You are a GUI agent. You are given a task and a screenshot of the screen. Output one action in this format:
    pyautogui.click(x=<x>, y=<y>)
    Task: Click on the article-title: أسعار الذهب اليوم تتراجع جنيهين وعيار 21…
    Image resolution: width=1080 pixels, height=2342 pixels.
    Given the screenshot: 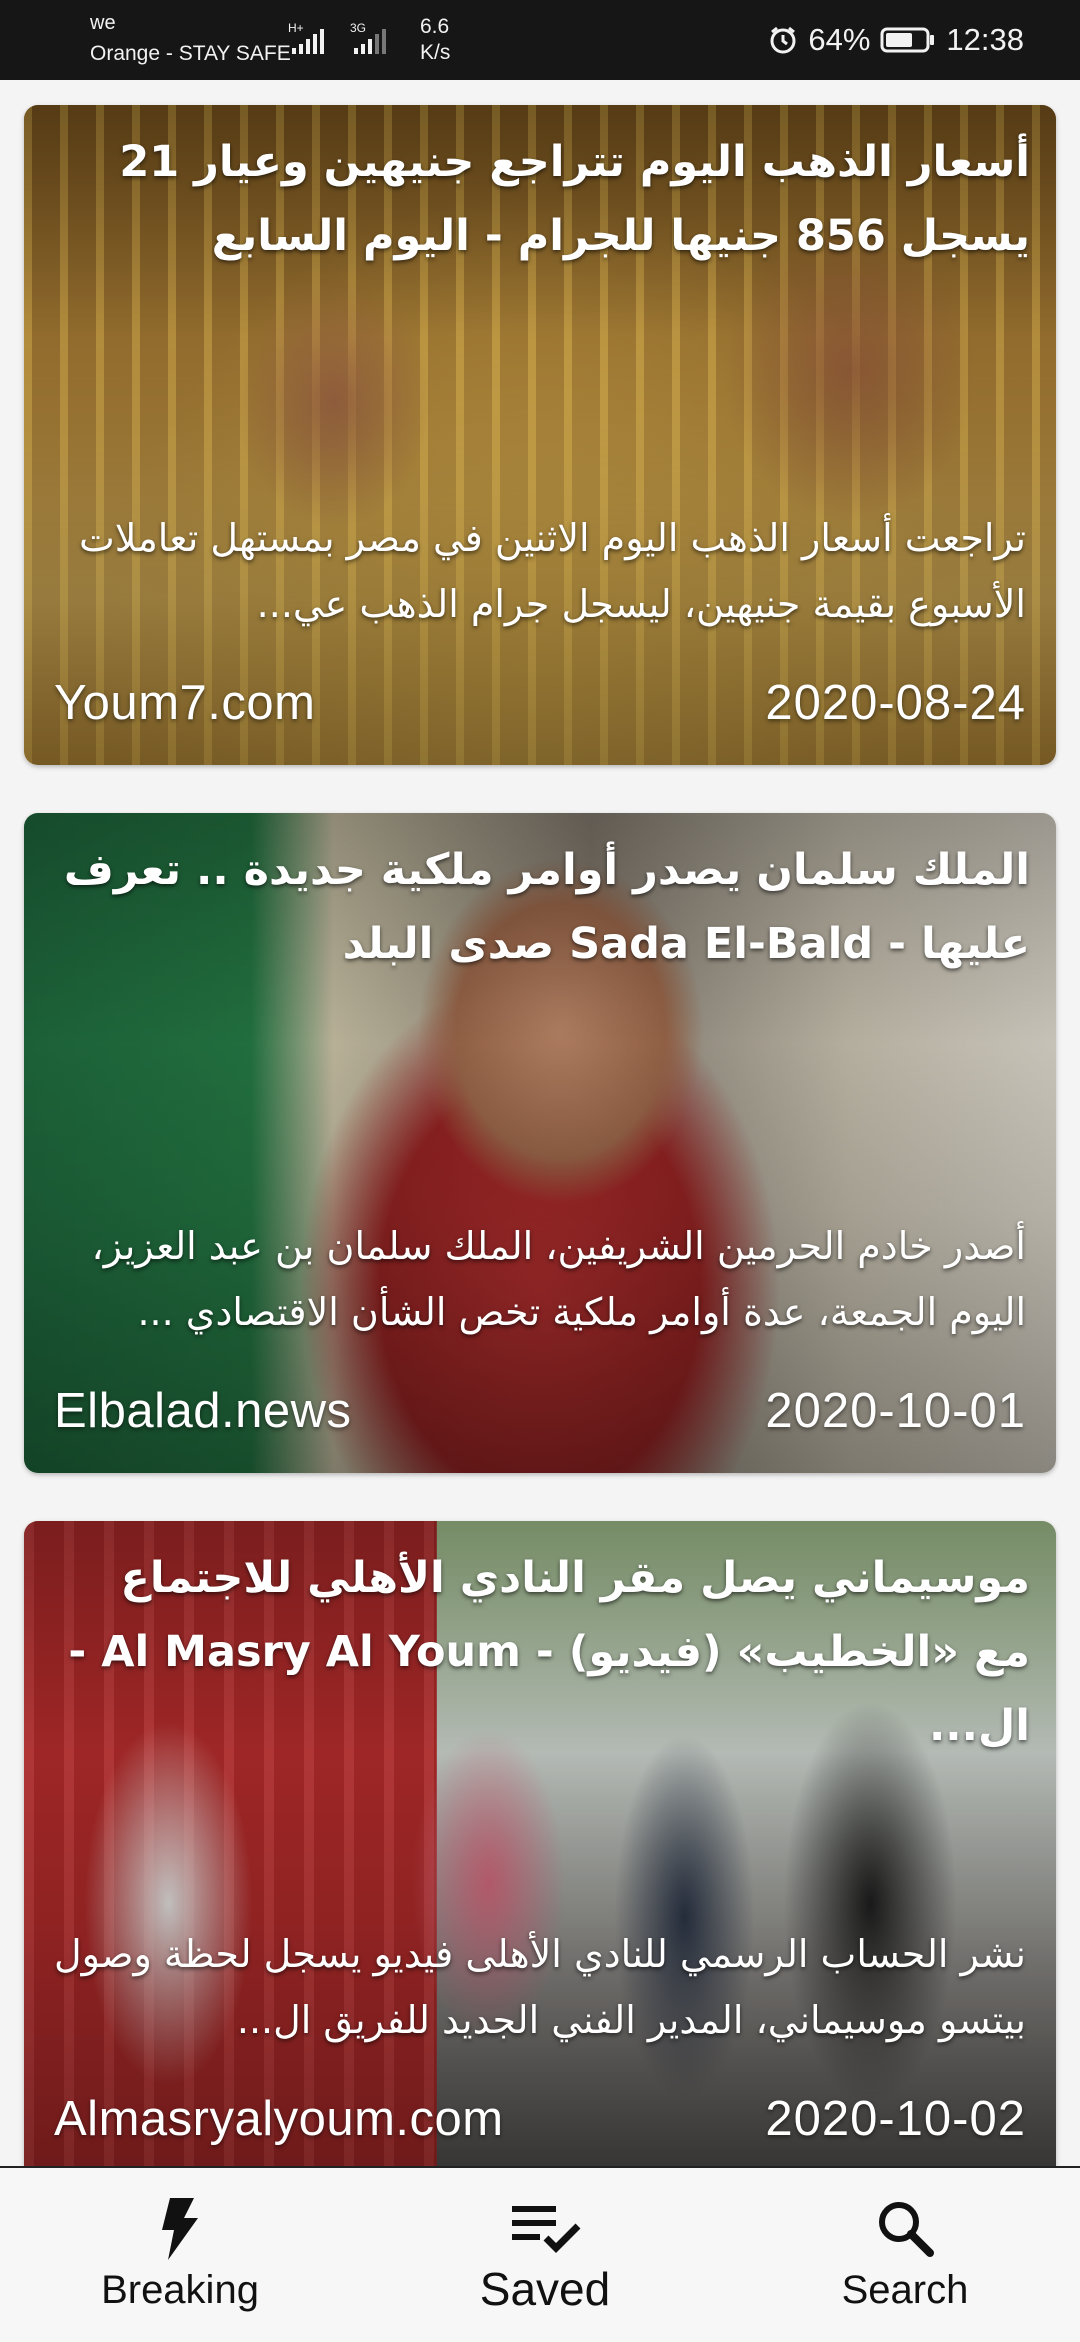 What is the action you would take?
    pyautogui.click(x=541, y=199)
    